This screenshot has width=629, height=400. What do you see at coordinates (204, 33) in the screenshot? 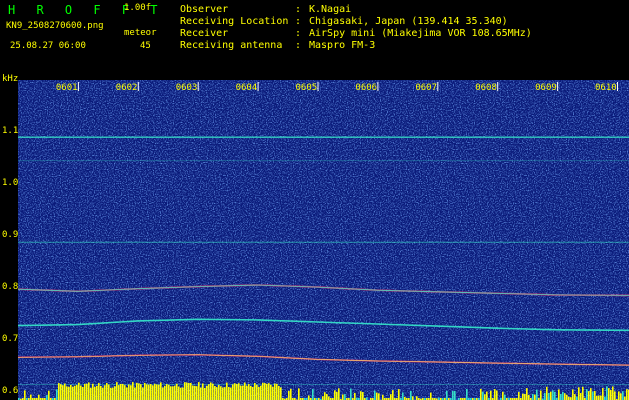
I see `info-key: Receiver` at bounding box center [204, 33].